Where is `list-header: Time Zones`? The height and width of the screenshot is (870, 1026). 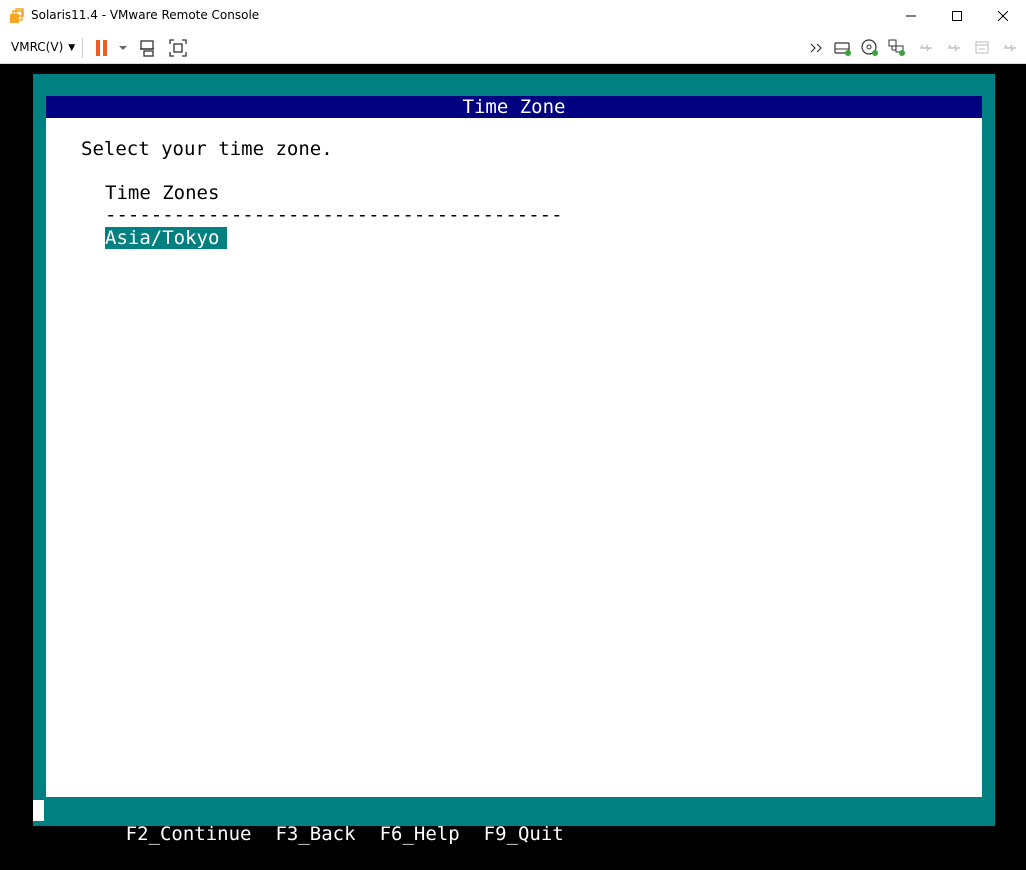 list-header: Time Zones is located at coordinates (162, 193).